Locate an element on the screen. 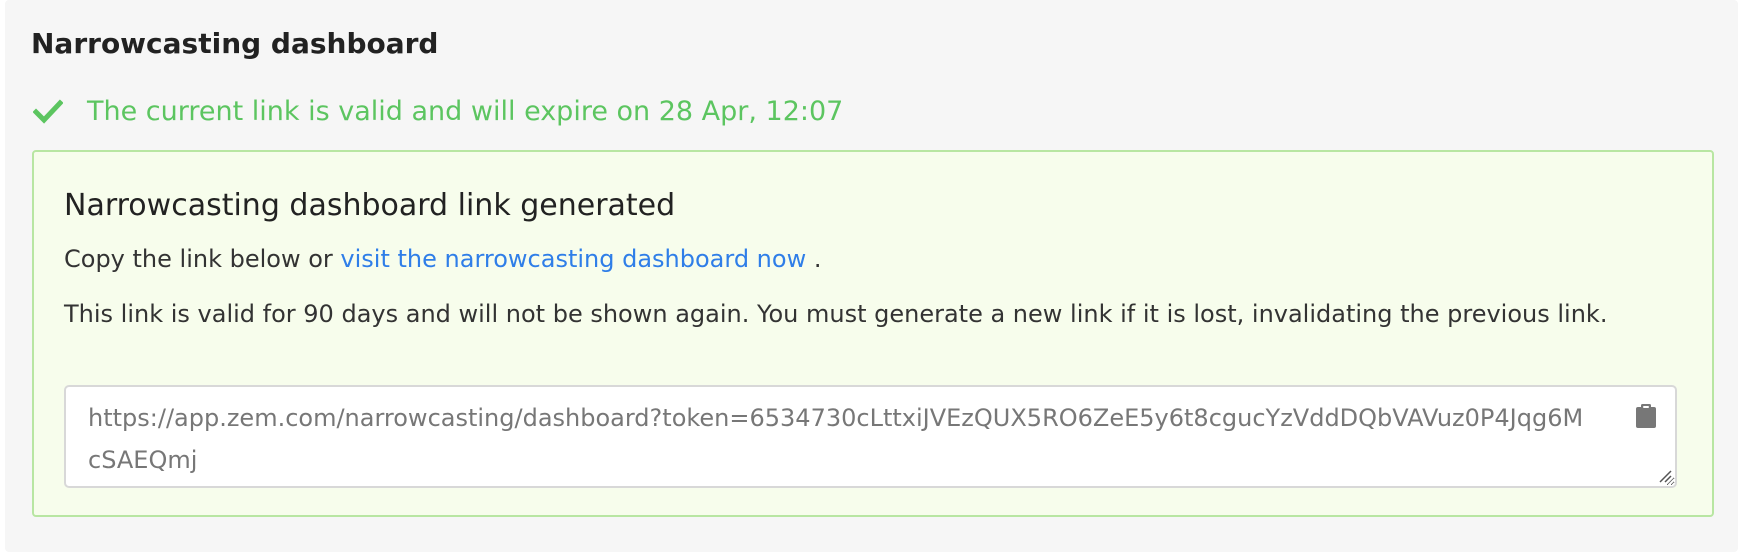 This screenshot has height=552, width=1738. copy-prefix: Copy the link below is located at coordinates (182, 259).